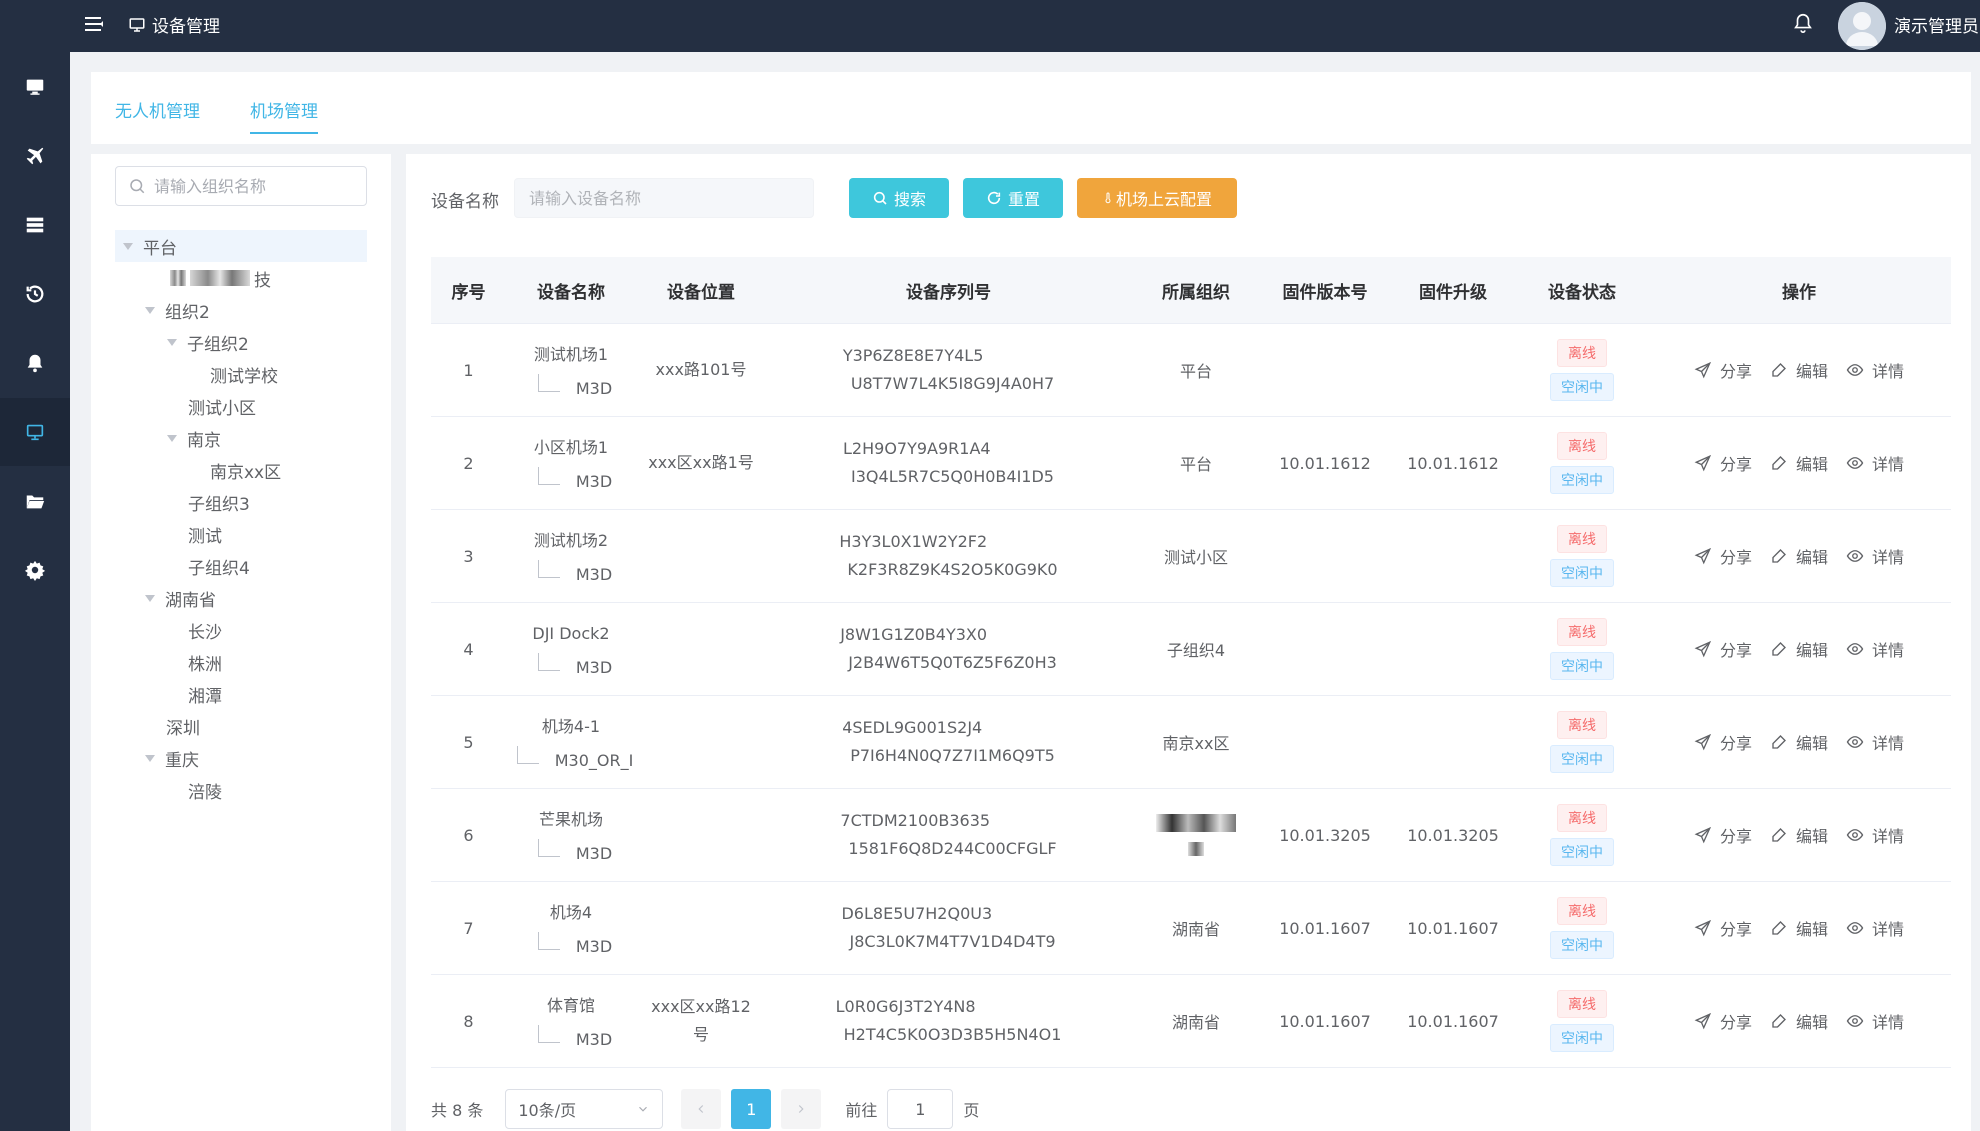 The image size is (1980, 1131). I want to click on device-name: 测试机场1, so click(571, 354).